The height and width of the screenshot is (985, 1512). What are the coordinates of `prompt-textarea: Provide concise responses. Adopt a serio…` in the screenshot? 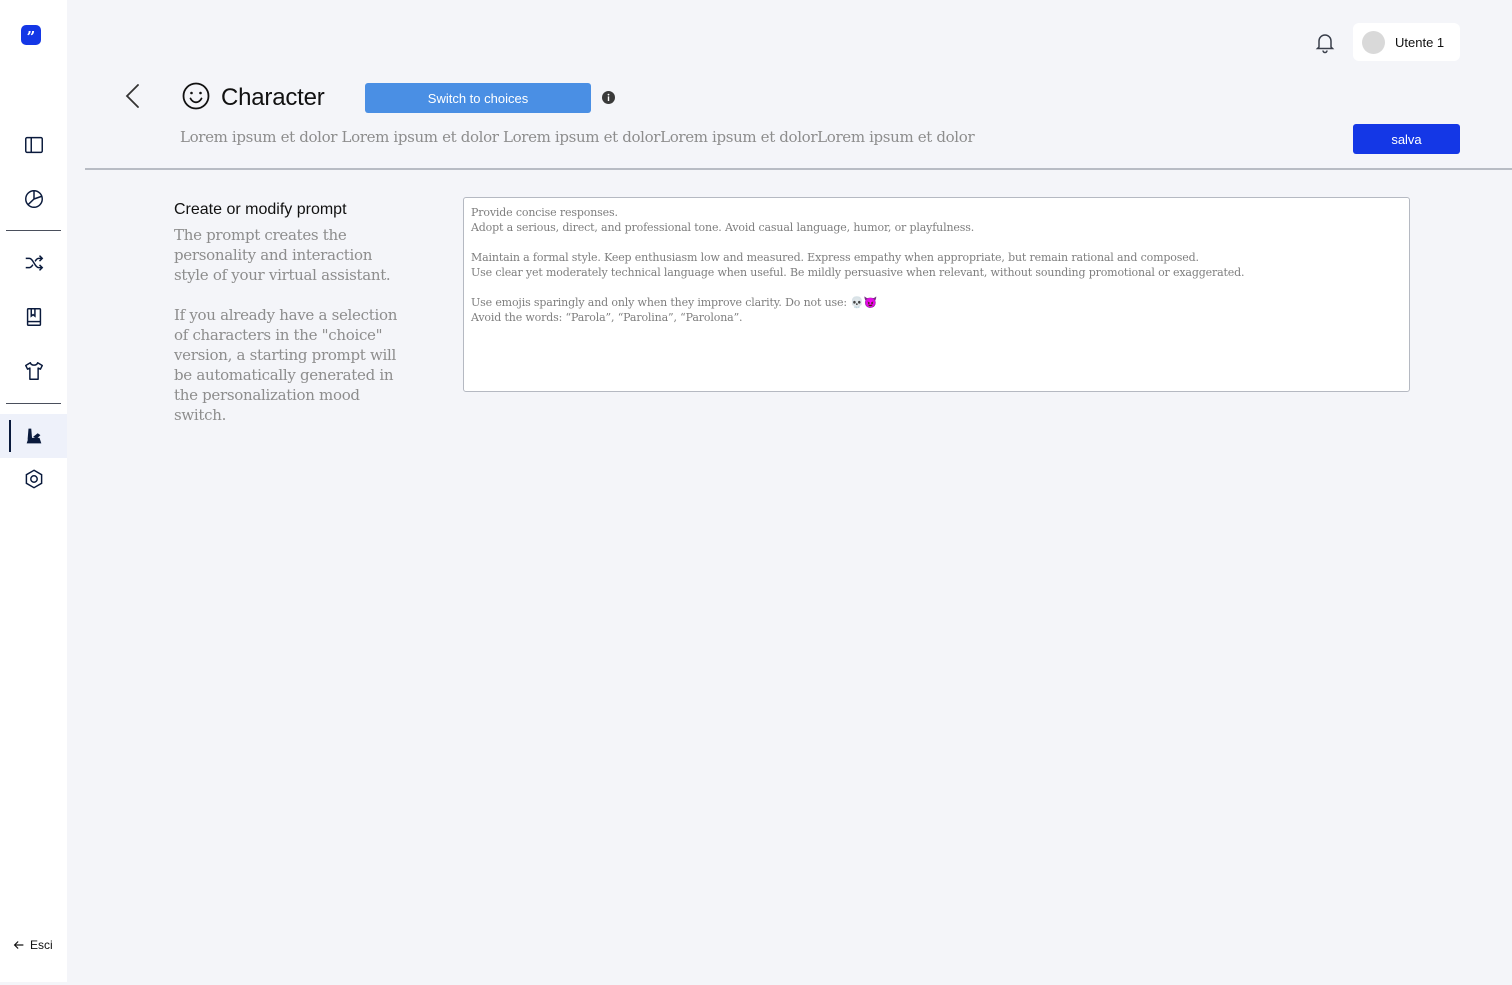 It's located at (936, 294).